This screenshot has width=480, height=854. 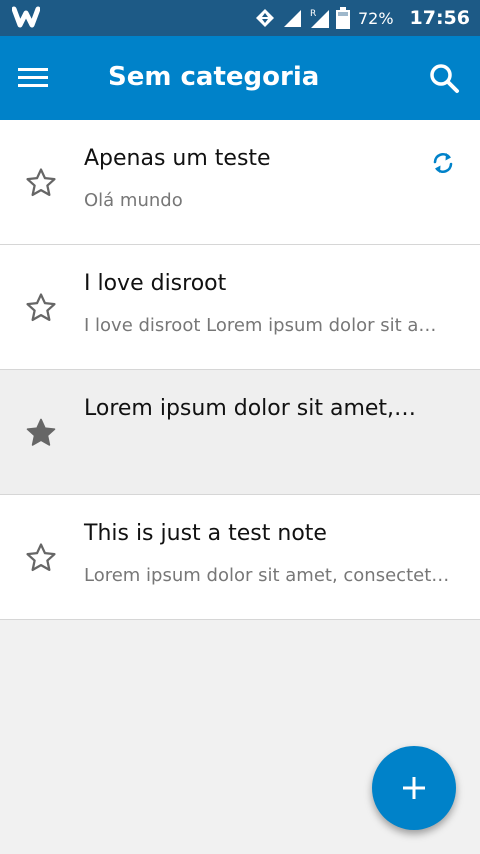 I want to click on status-bar: R 72% 17:56, so click(x=240, y=18).